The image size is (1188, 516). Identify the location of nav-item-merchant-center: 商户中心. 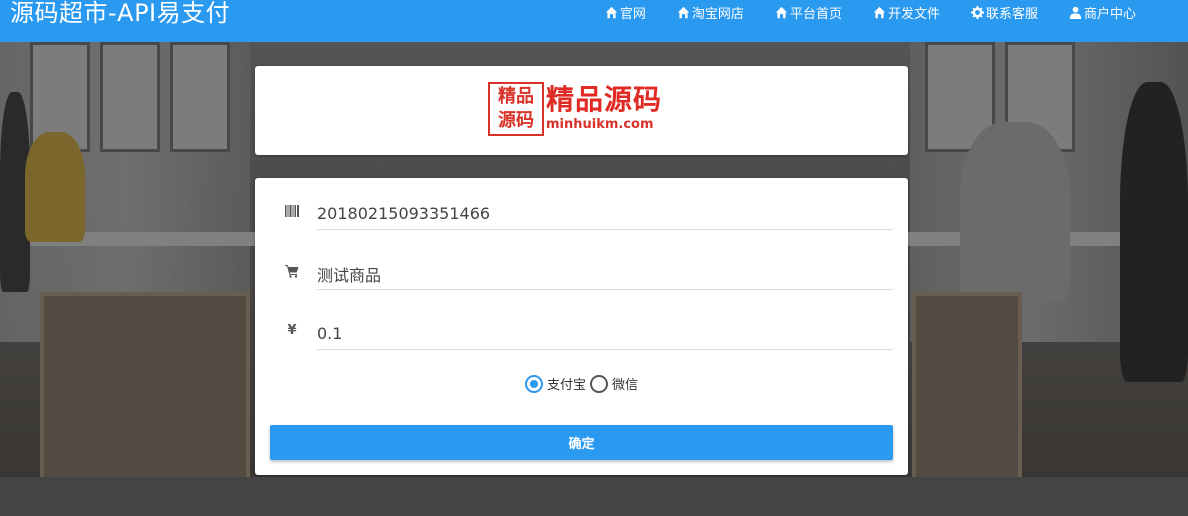
(1102, 12).